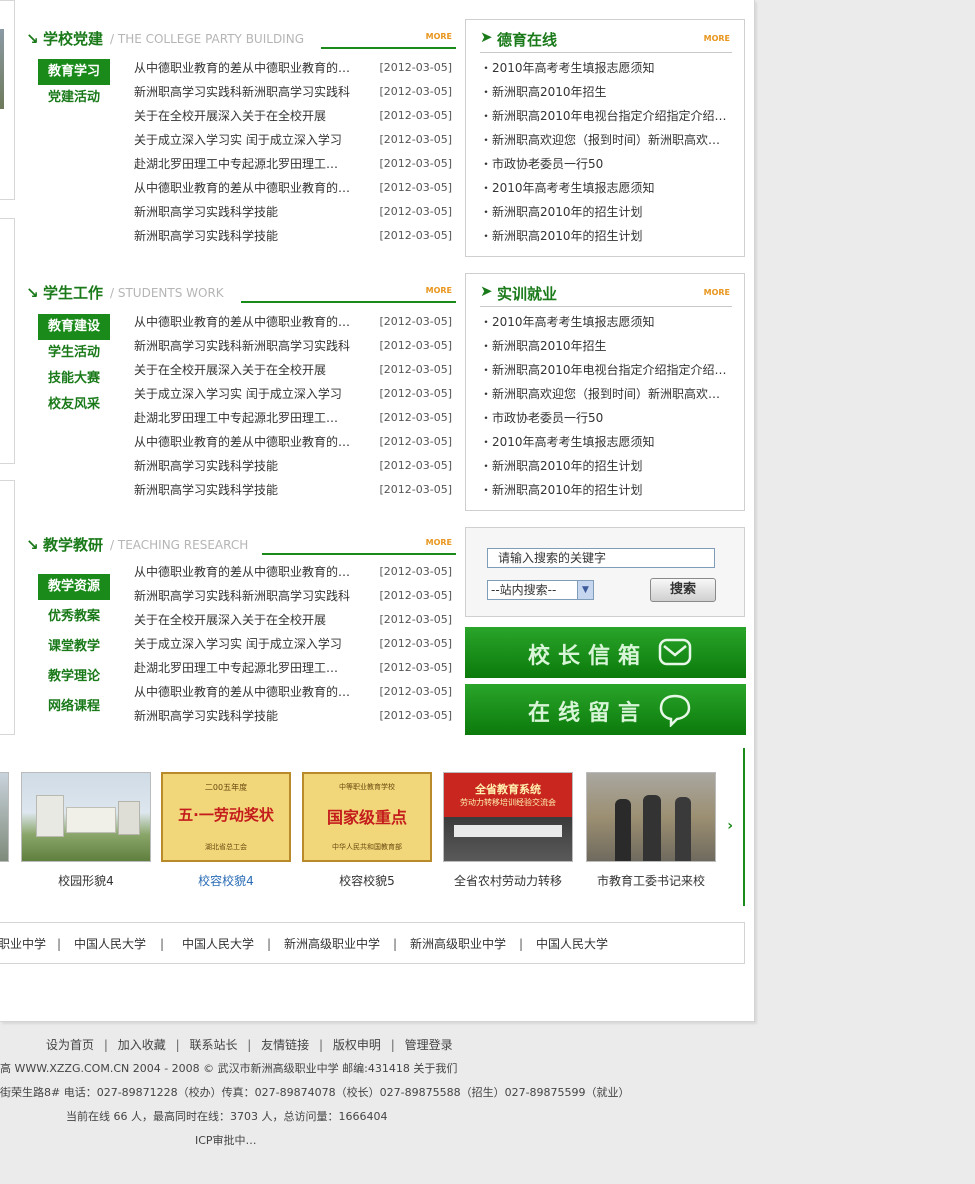 The height and width of the screenshot is (1184, 975). What do you see at coordinates (4, 817) in the screenshot?
I see `gallery-image-partial` at bounding box center [4, 817].